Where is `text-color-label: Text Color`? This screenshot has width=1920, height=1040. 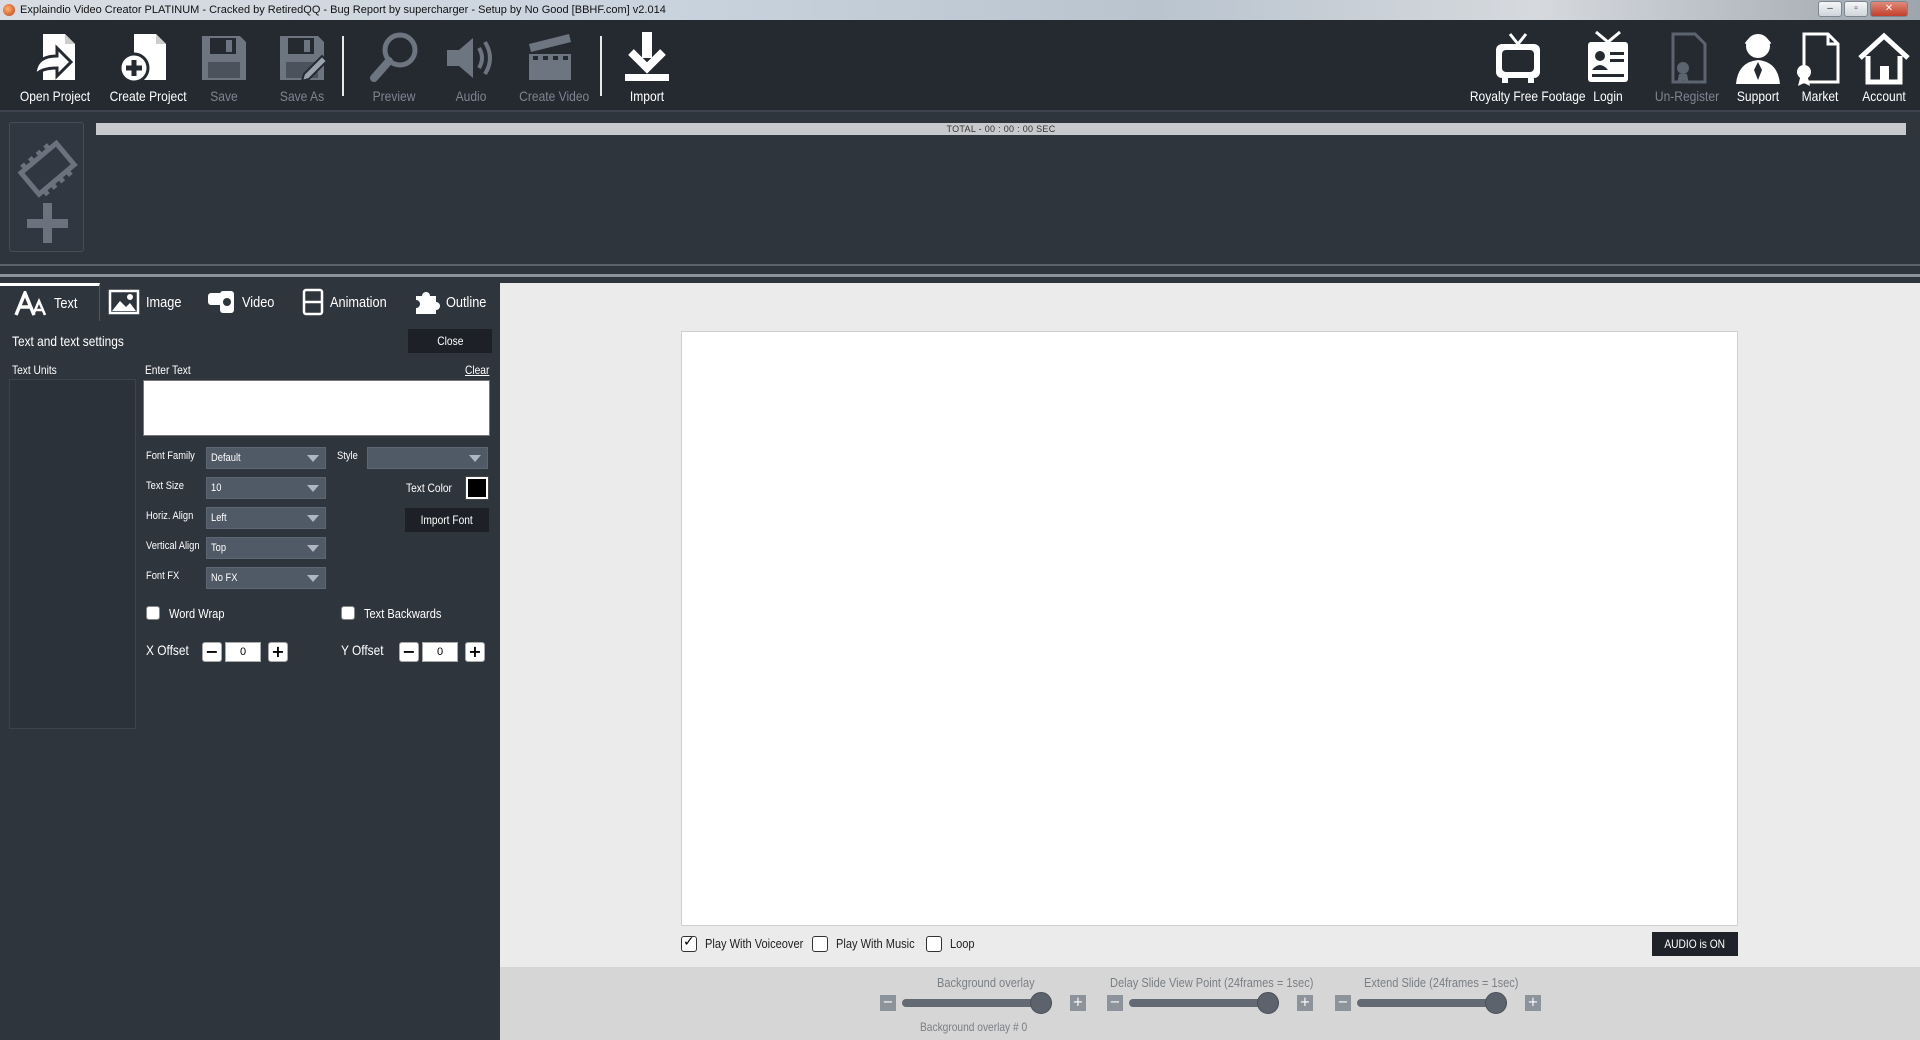 text-color-label: Text Color is located at coordinates (429, 488).